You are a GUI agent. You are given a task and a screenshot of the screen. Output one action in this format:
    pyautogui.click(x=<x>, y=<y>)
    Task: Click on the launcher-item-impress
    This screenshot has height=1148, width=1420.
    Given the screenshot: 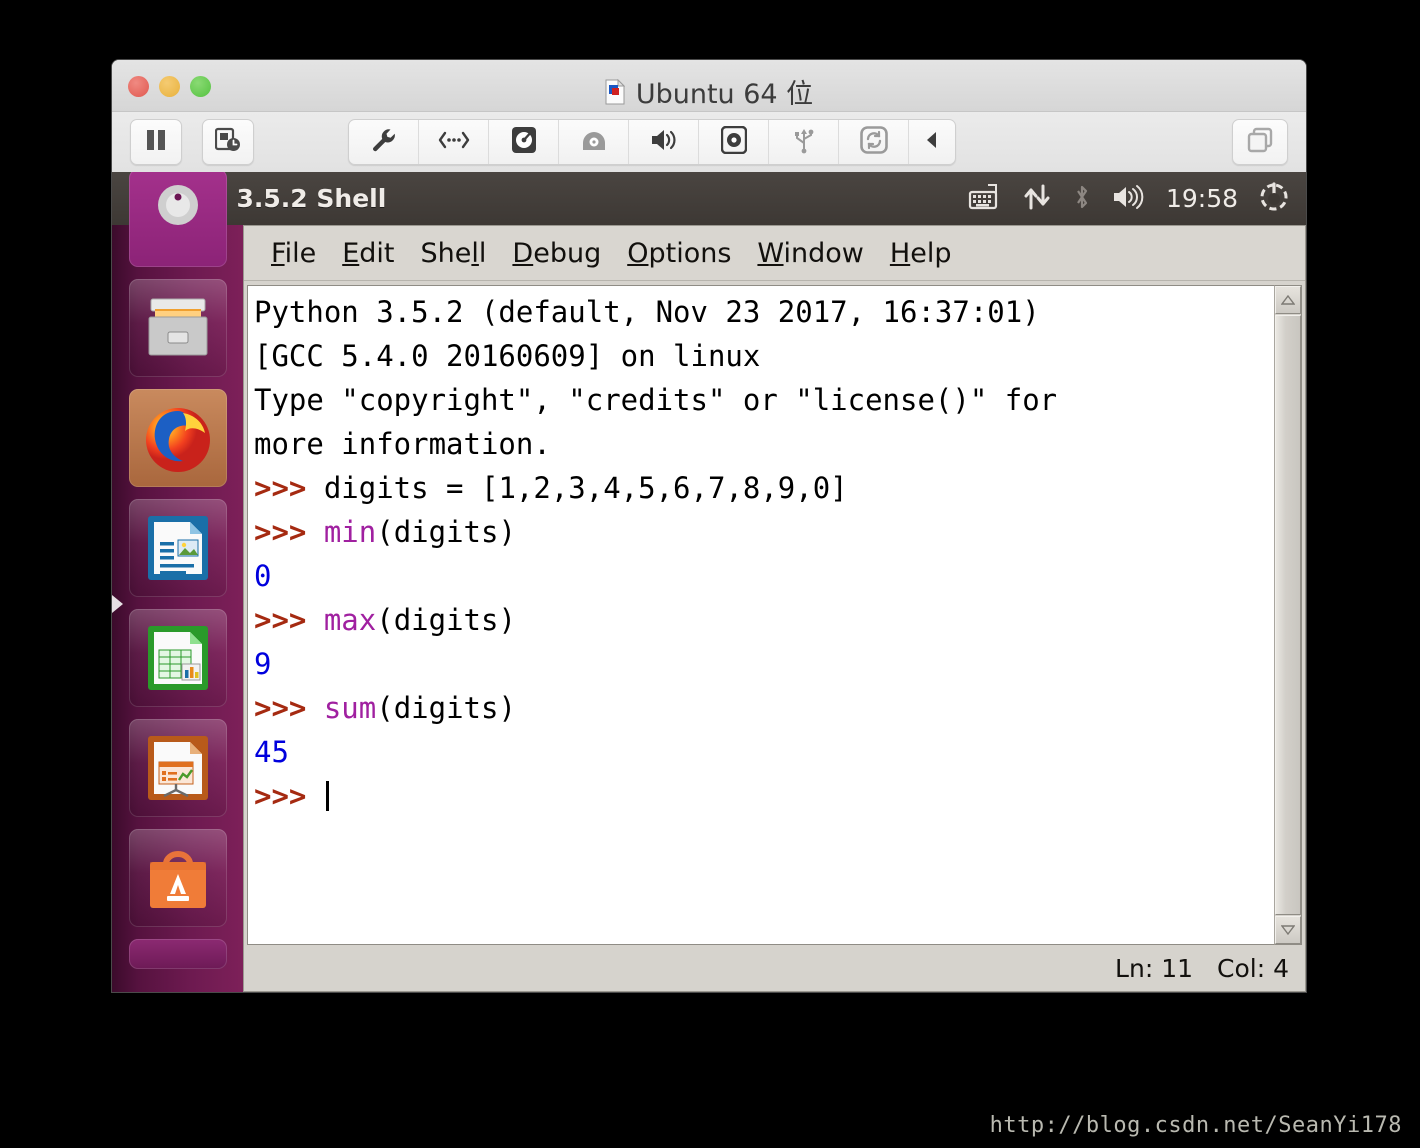 What is the action you would take?
    pyautogui.click(x=177, y=768)
    